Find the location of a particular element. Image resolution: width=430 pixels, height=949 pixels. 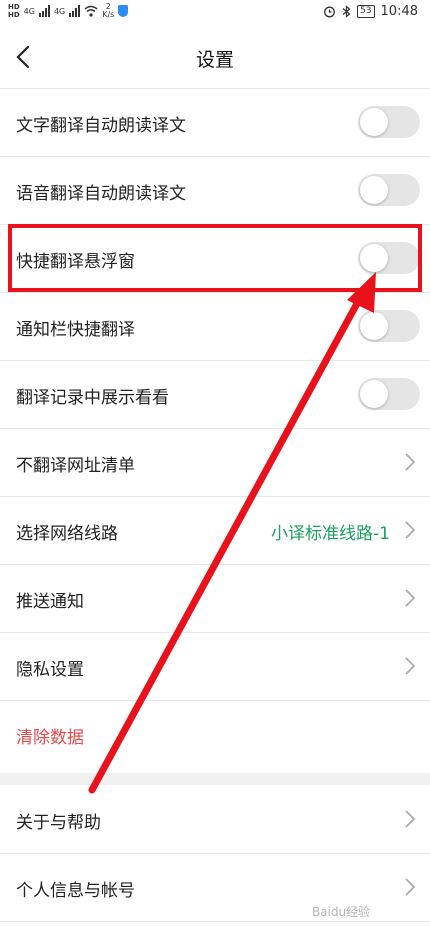

annotation-highlight-box is located at coordinates (215, 258).